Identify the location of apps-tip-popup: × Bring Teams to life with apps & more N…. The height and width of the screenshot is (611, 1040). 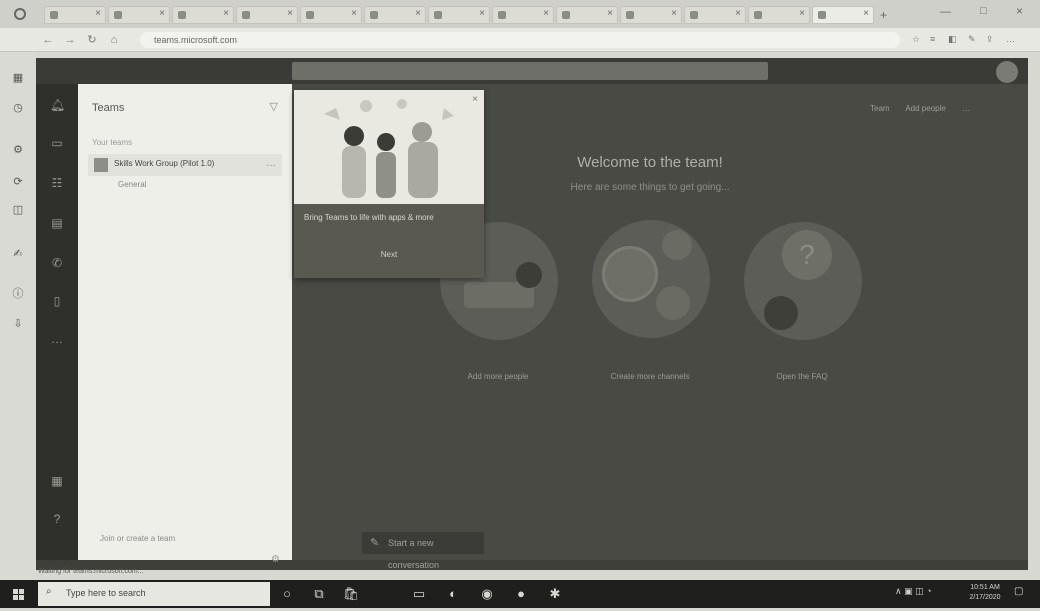
(389, 184).